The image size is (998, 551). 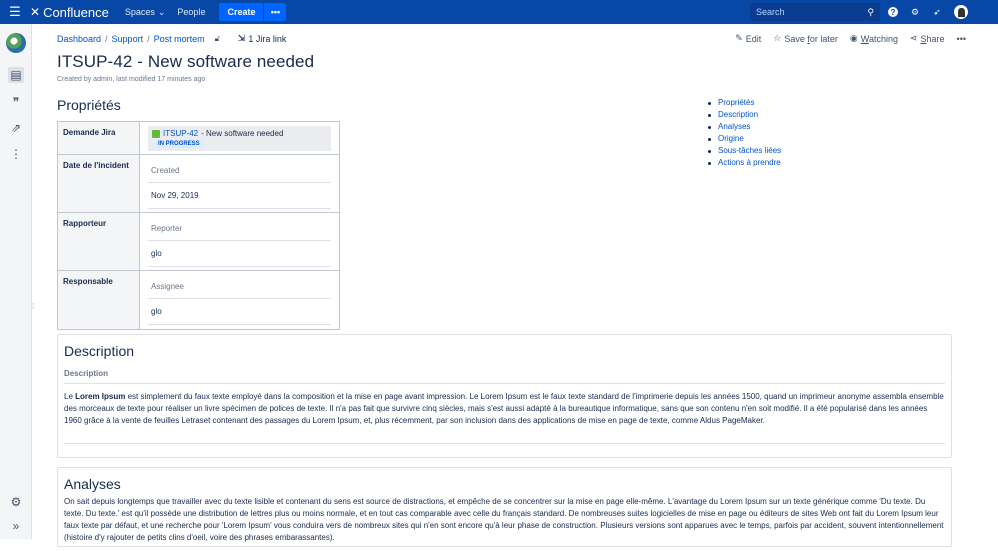 What do you see at coordinates (99, 138) in the screenshot?
I see `property-key: Demande Jira` at bounding box center [99, 138].